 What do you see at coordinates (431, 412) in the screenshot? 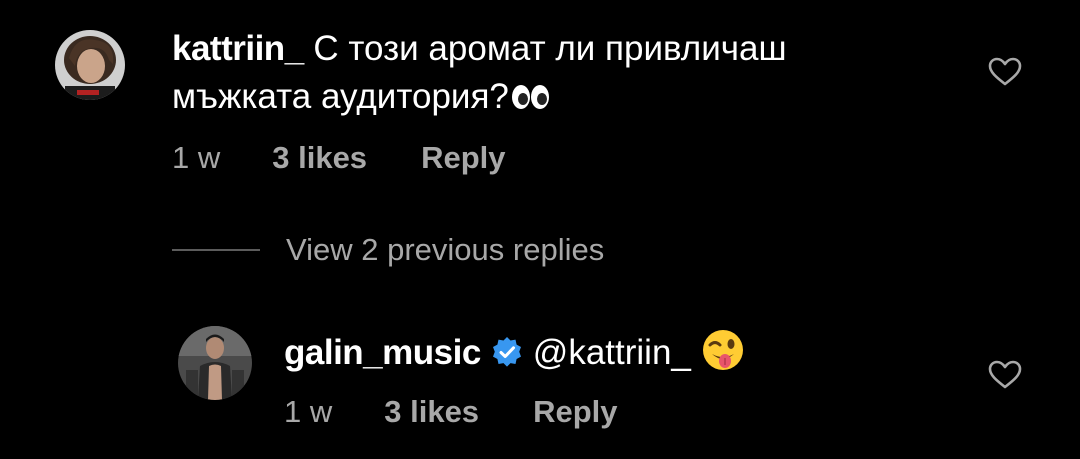
I see `reply-likes: 3 likes` at bounding box center [431, 412].